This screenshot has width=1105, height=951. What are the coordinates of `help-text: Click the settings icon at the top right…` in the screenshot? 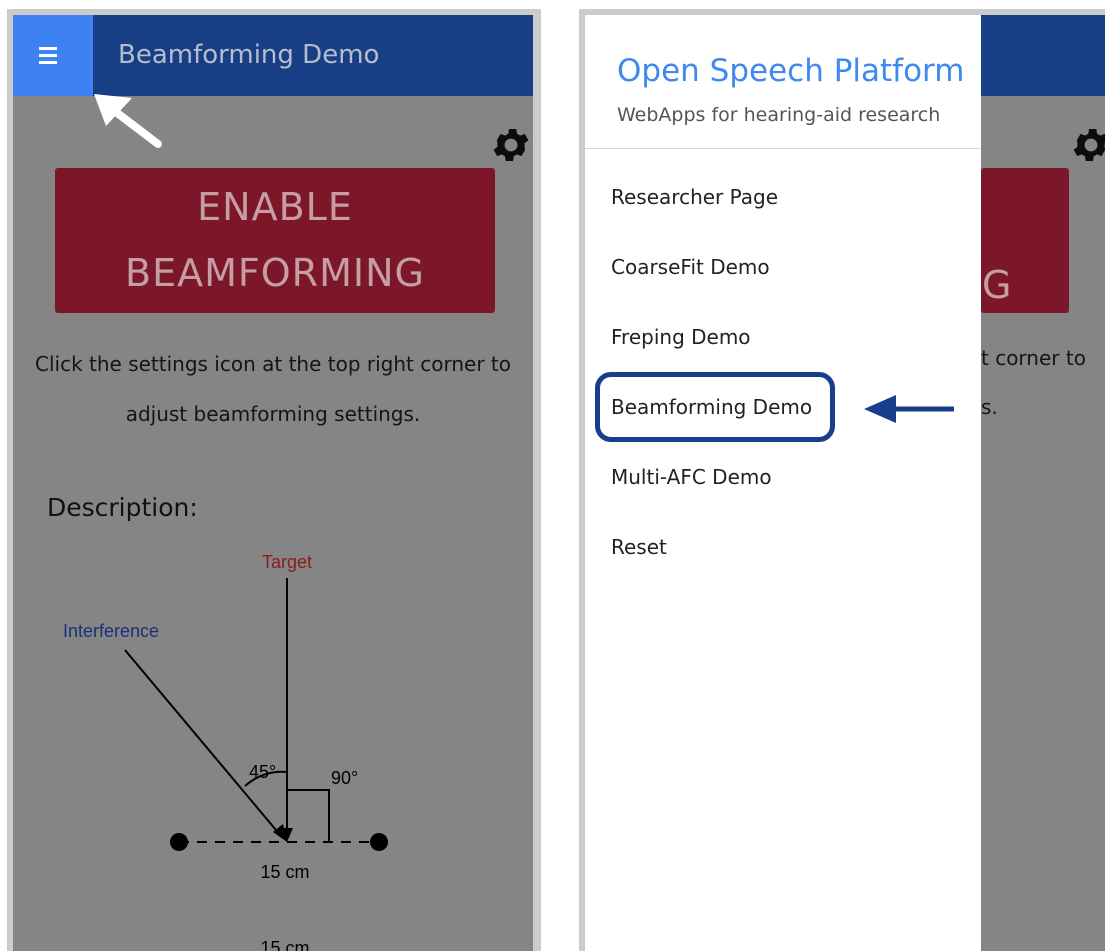 It's located at (273, 389).